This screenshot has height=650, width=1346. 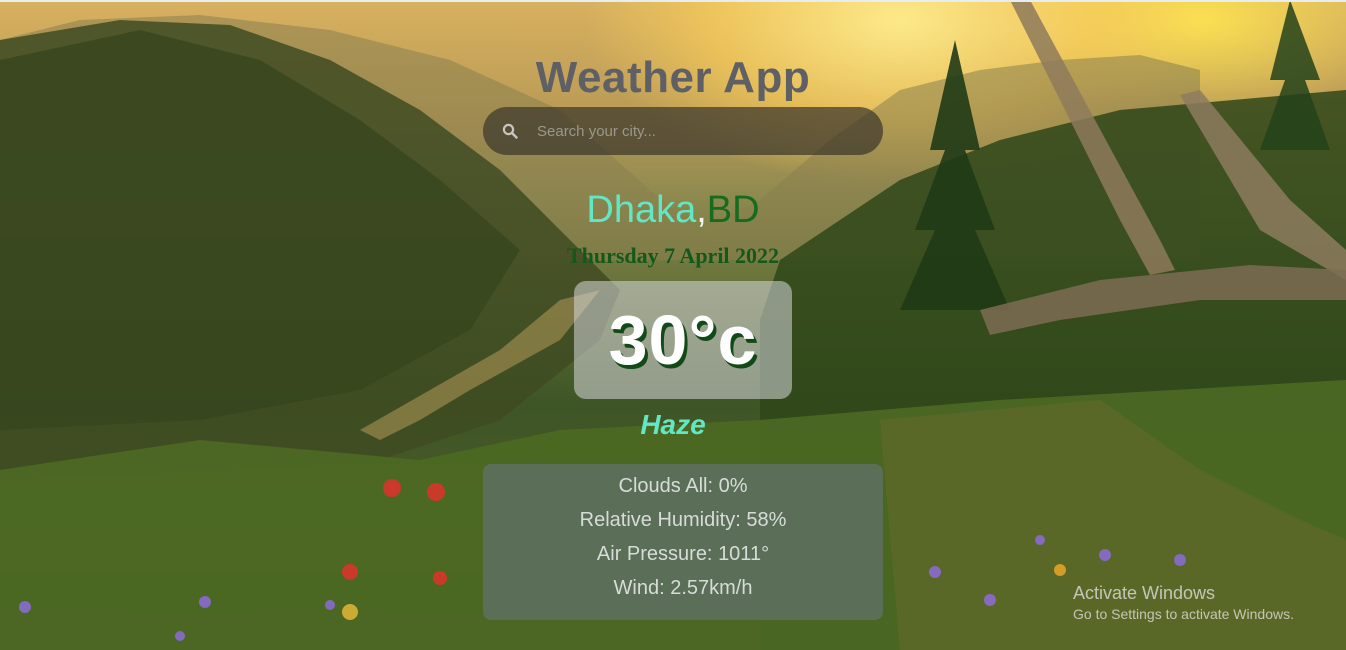 I want to click on location: Dhaka,BD, so click(x=673, y=210).